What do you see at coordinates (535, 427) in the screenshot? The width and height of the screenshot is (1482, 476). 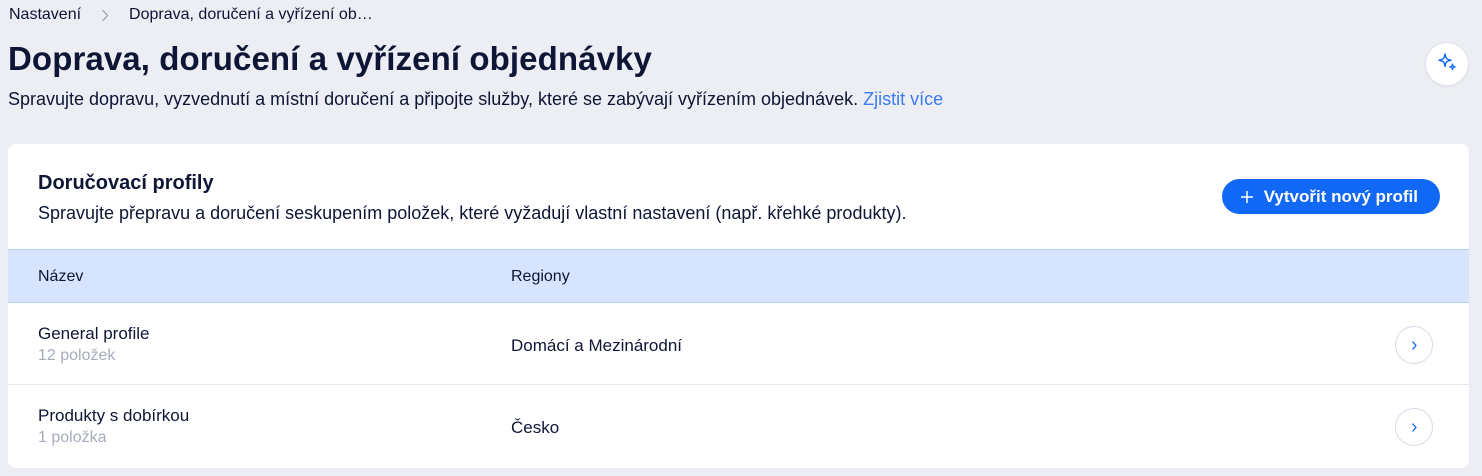 I see `profile-regions: Česko` at bounding box center [535, 427].